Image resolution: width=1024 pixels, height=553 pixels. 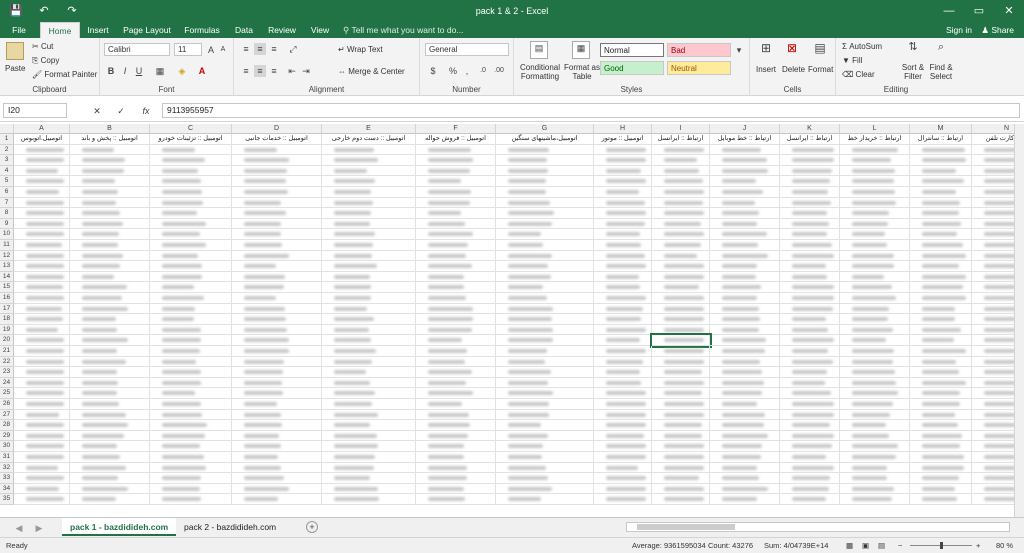 What do you see at coordinates (7, 393) in the screenshot?
I see `row-header: 25` at bounding box center [7, 393].